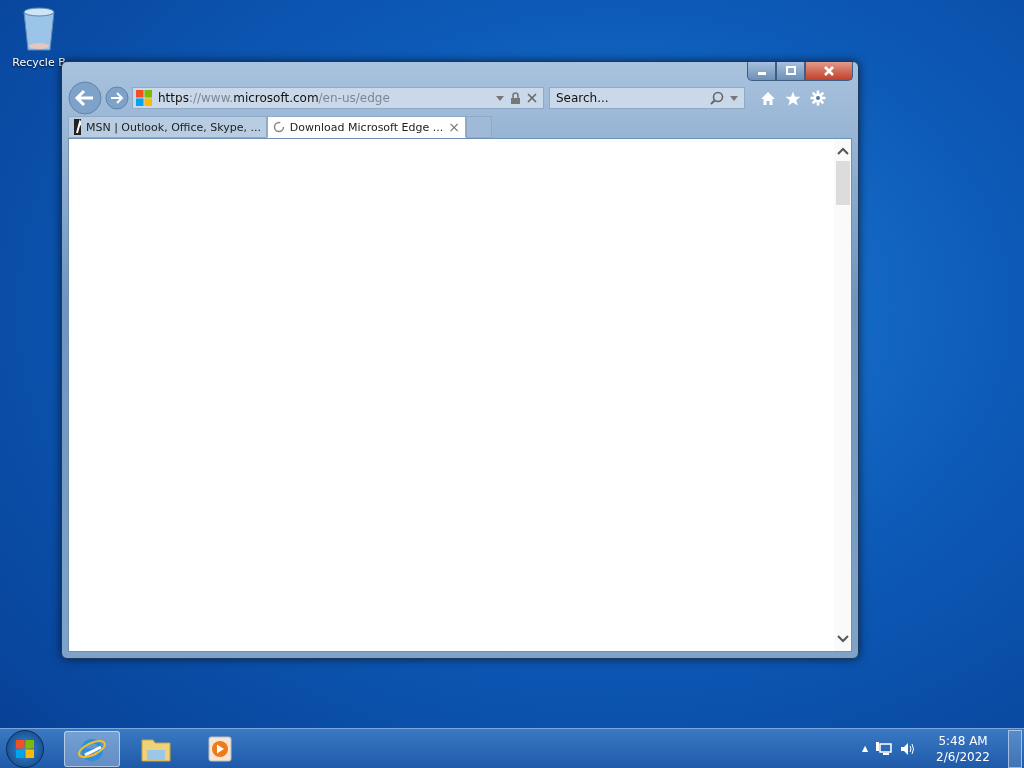  What do you see at coordinates (842, 639) in the screenshot?
I see `scroll-down-icon` at bounding box center [842, 639].